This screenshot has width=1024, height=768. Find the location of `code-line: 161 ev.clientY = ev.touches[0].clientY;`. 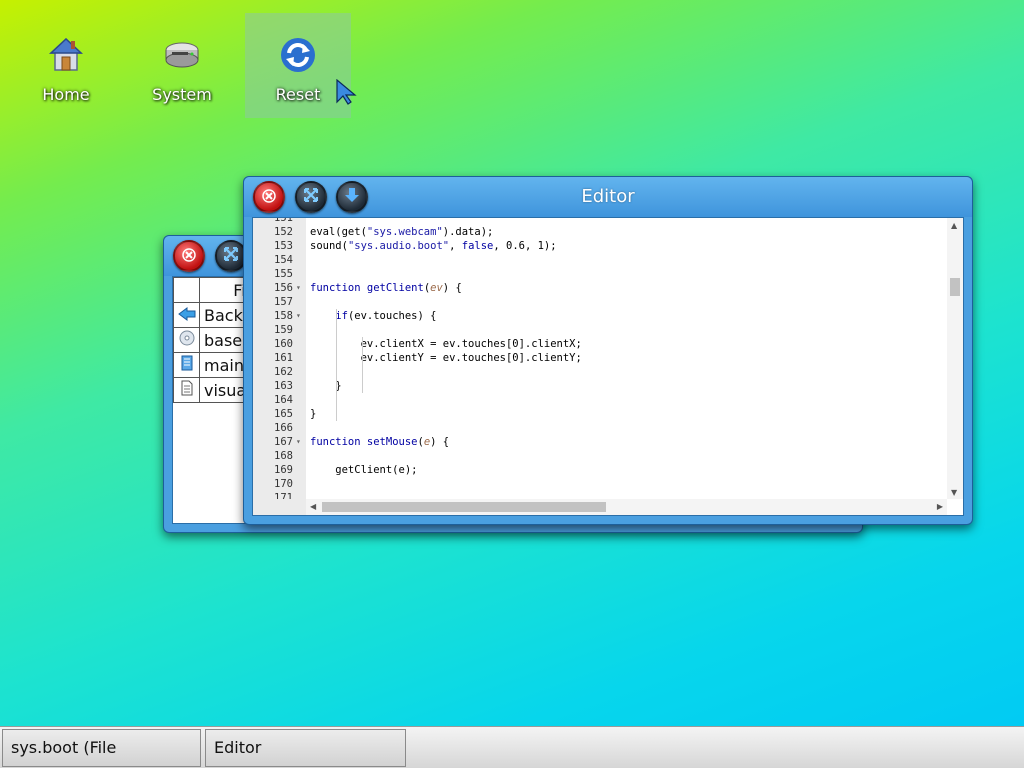

code-line: 161 ev.clientY = ev.touches[0].clientY; is located at coordinates (600, 358).